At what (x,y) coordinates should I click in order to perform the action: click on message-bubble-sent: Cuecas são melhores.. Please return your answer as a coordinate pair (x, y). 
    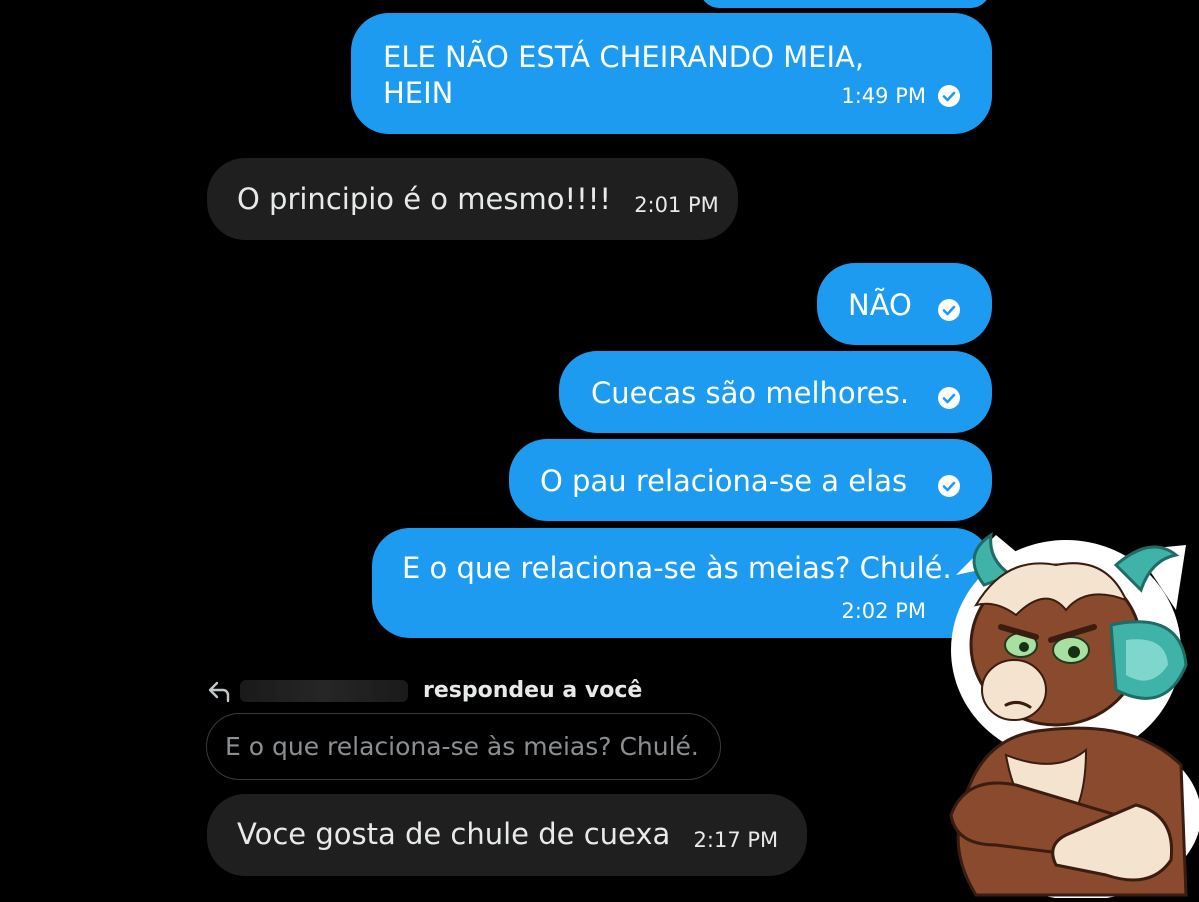
    Looking at the image, I should click on (775, 392).